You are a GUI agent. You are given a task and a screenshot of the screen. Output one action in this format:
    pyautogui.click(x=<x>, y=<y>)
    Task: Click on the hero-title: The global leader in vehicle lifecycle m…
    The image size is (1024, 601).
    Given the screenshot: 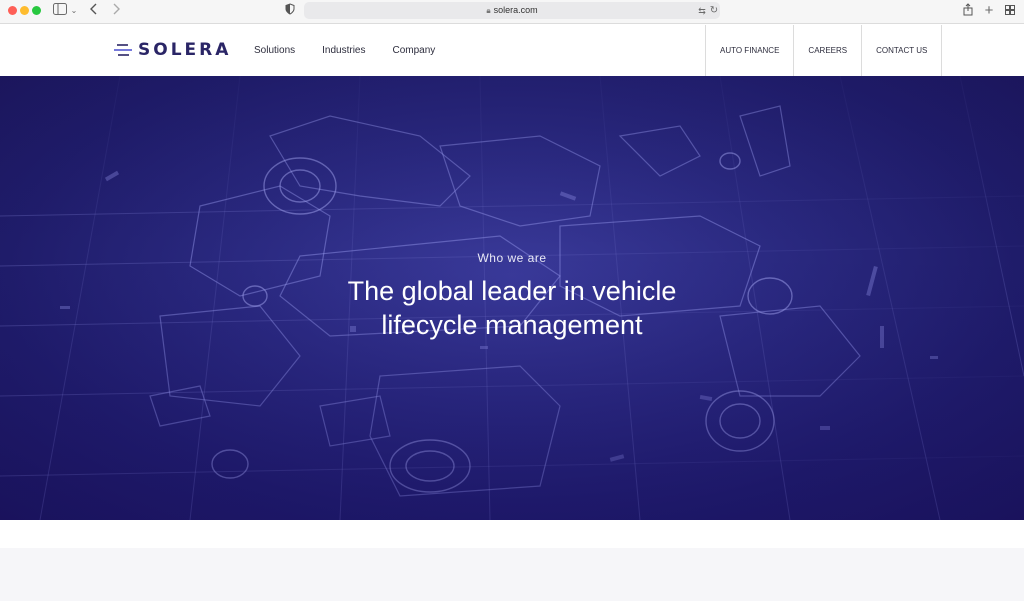 What is the action you would take?
    pyautogui.click(x=512, y=308)
    